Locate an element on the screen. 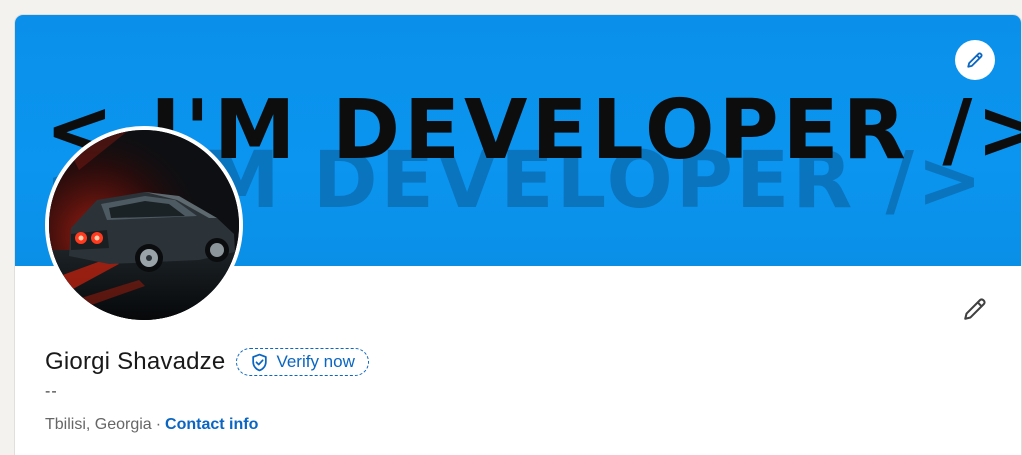 This screenshot has width=1022, height=455. banner-edit-button is located at coordinates (975, 60).